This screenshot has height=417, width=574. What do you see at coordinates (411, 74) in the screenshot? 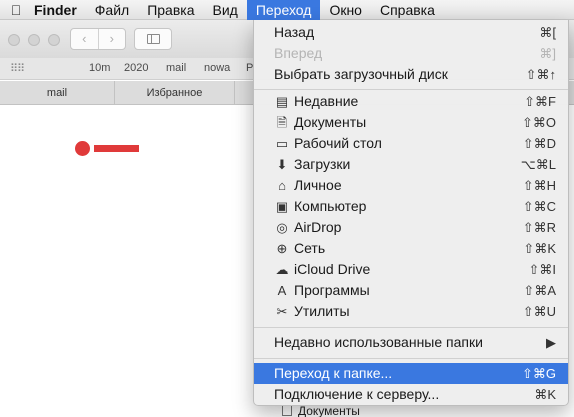
I see `menu-item-startup-disk: Выбрать загрузочный диск ⇧⌘↑` at bounding box center [411, 74].